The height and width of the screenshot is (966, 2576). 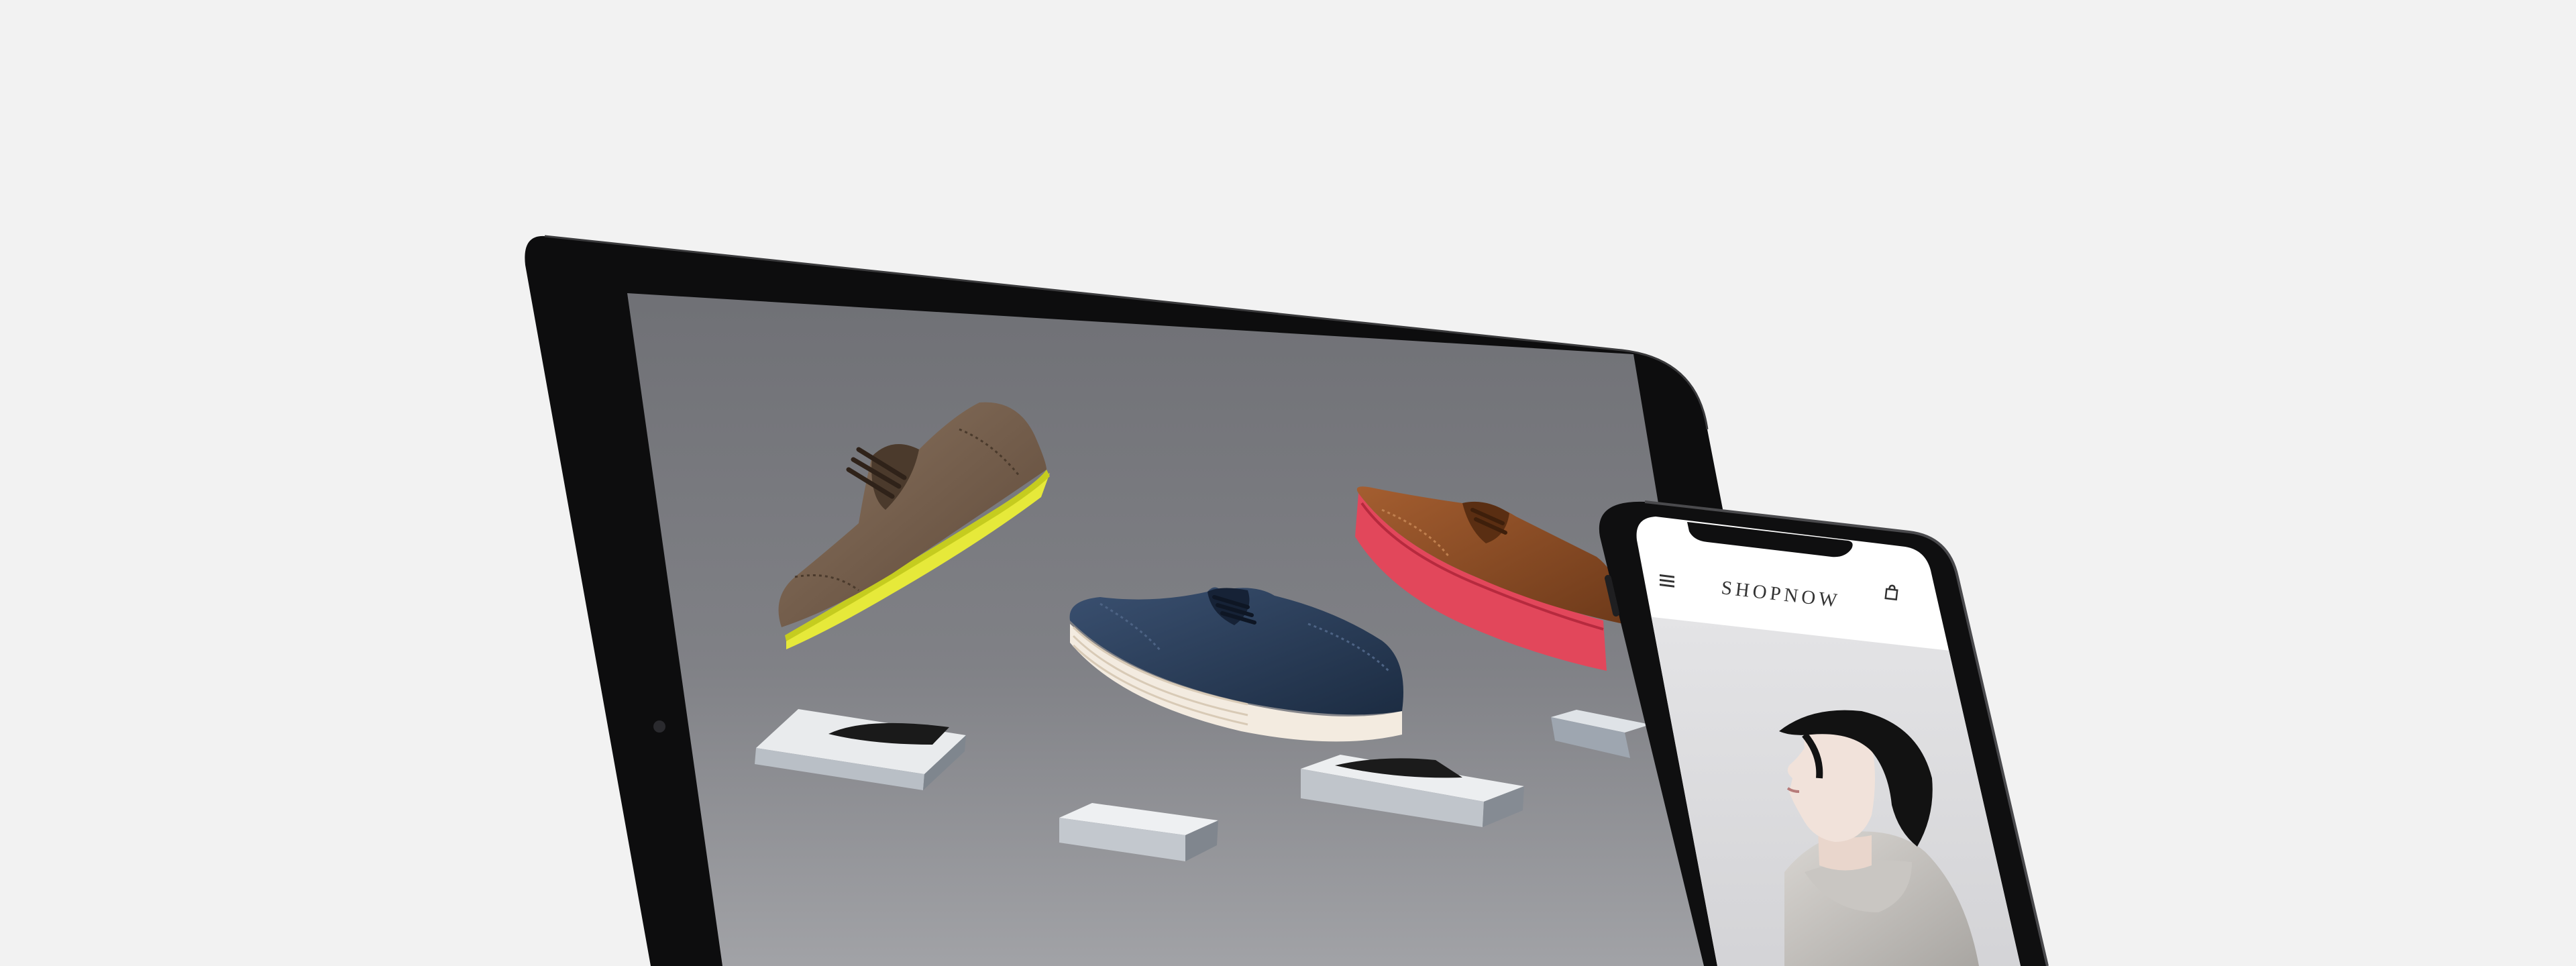 I want to click on tablet-camera, so click(x=659, y=726).